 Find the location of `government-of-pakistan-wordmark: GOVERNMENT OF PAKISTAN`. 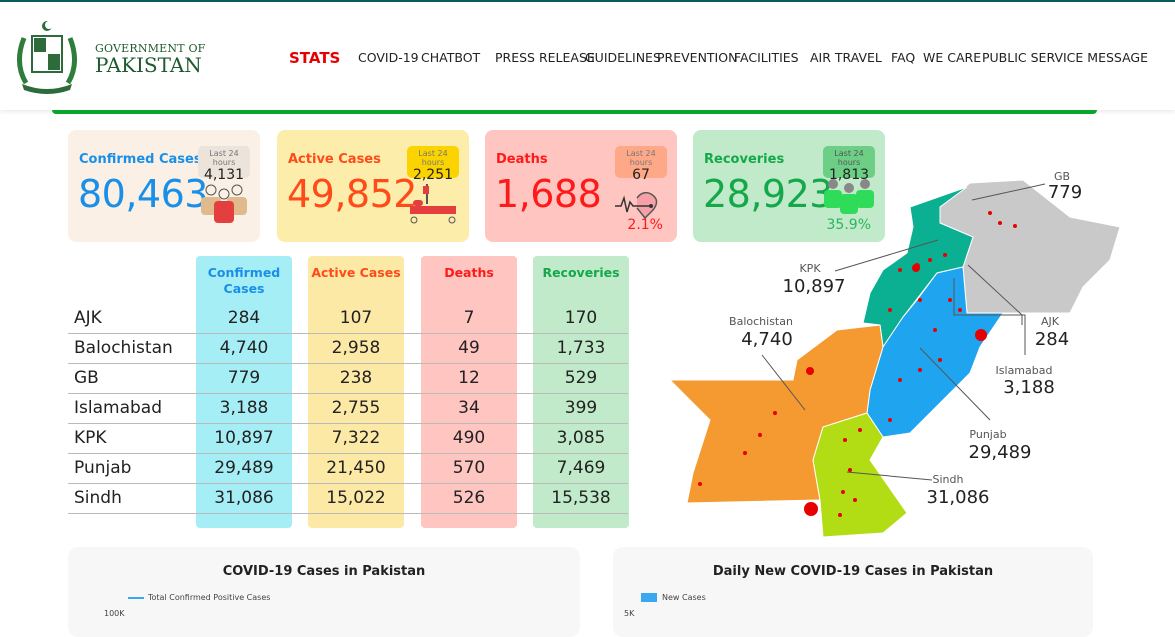

government-of-pakistan-wordmark: GOVERNMENT OF PAKISTAN is located at coordinates (150, 58).